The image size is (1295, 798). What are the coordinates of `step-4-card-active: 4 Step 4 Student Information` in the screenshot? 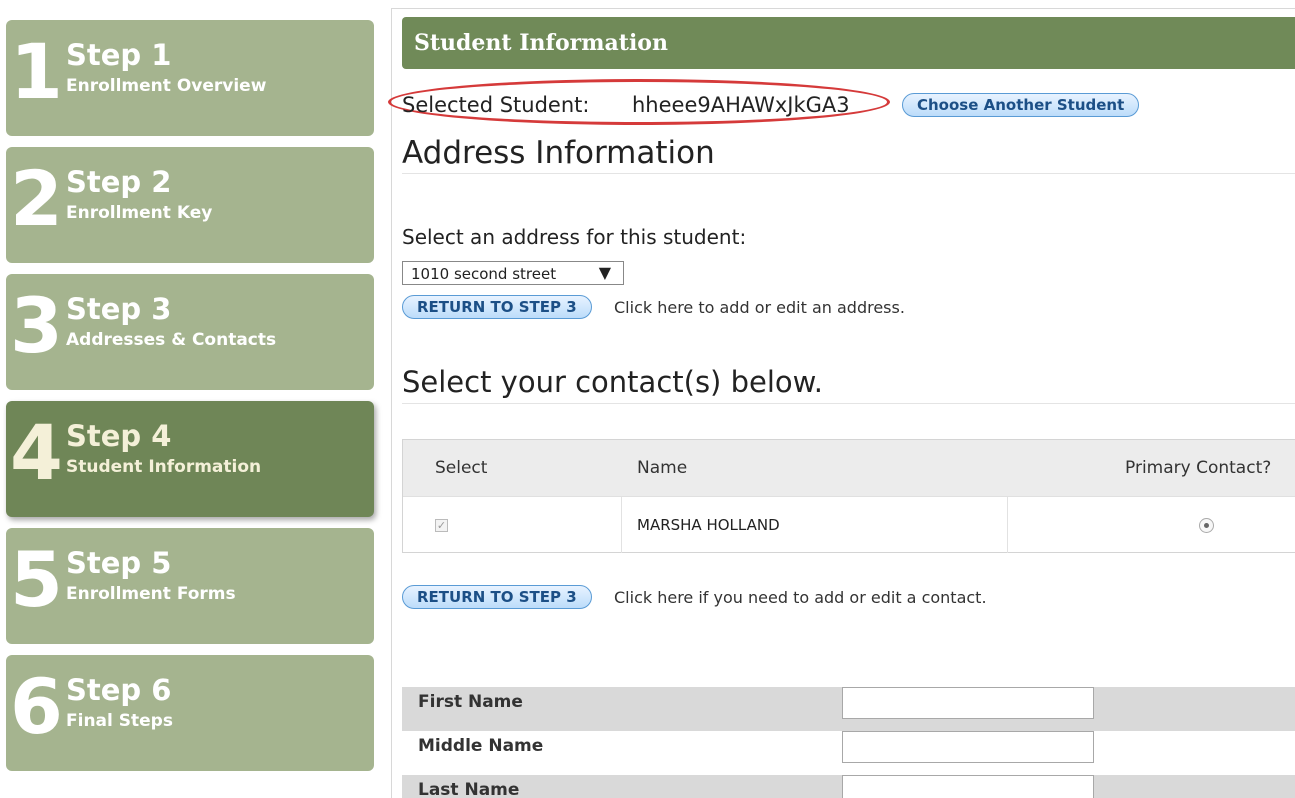 It's located at (190, 459).